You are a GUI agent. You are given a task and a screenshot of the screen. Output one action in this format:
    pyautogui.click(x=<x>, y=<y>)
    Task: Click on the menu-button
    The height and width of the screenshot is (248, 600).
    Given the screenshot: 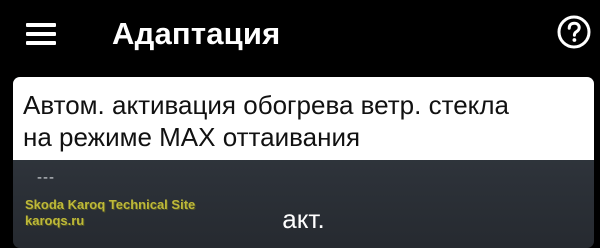 What is the action you would take?
    pyautogui.click(x=44, y=36)
    